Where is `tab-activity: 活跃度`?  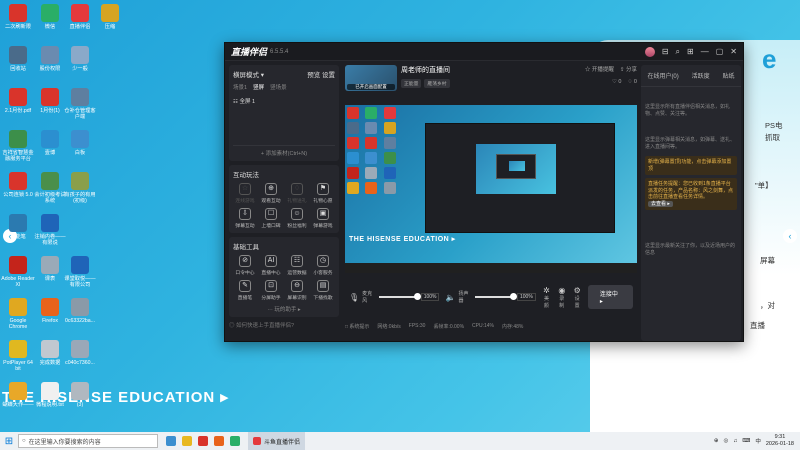
tab-activity: 活跃度 is located at coordinates (701, 75).